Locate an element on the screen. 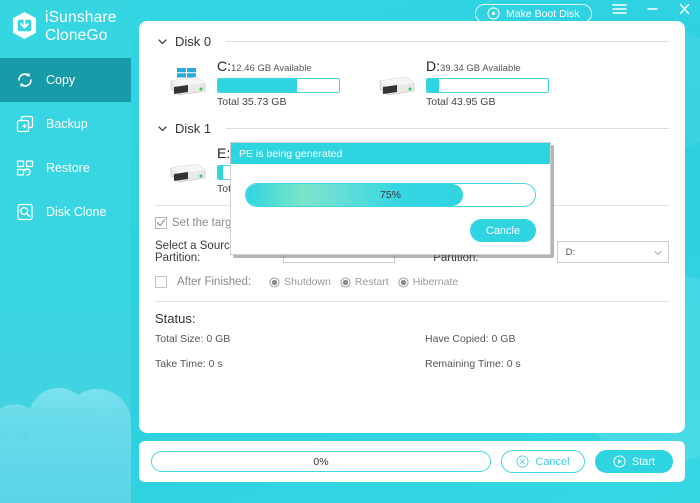 The width and height of the screenshot is (700, 503). disk-header: Disk 1 is located at coordinates (412, 123).